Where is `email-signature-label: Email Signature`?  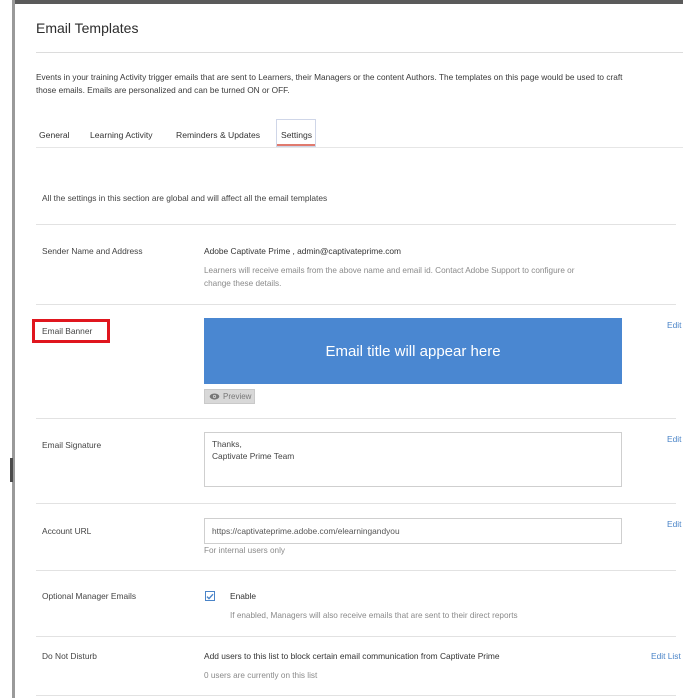 email-signature-label: Email Signature is located at coordinates (72, 445).